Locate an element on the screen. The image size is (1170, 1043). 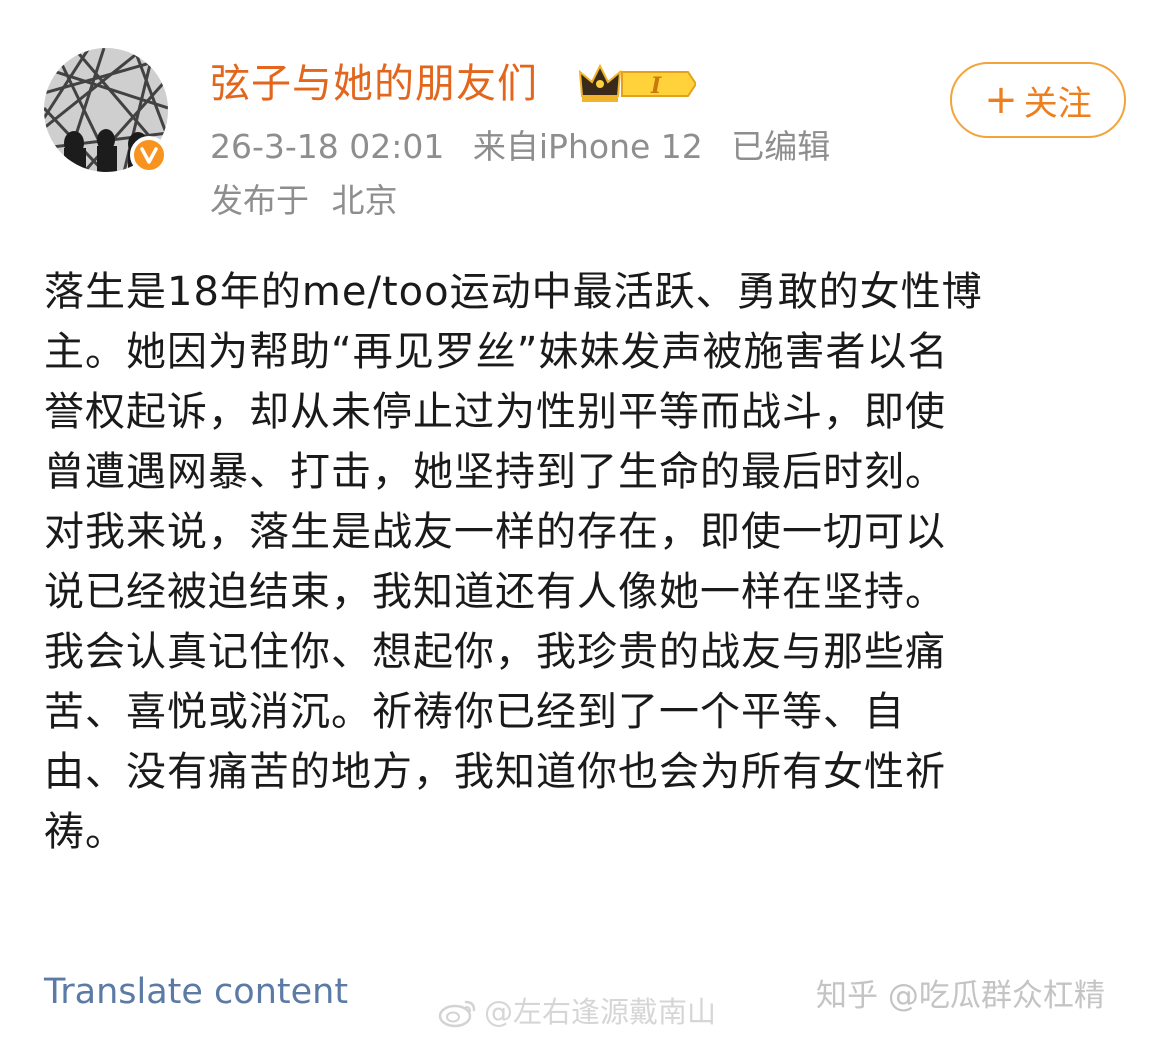
post-body-line: 誉权起诉，却从未停止过为性别平等而战斗，即使 is located at coordinates (495, 412).